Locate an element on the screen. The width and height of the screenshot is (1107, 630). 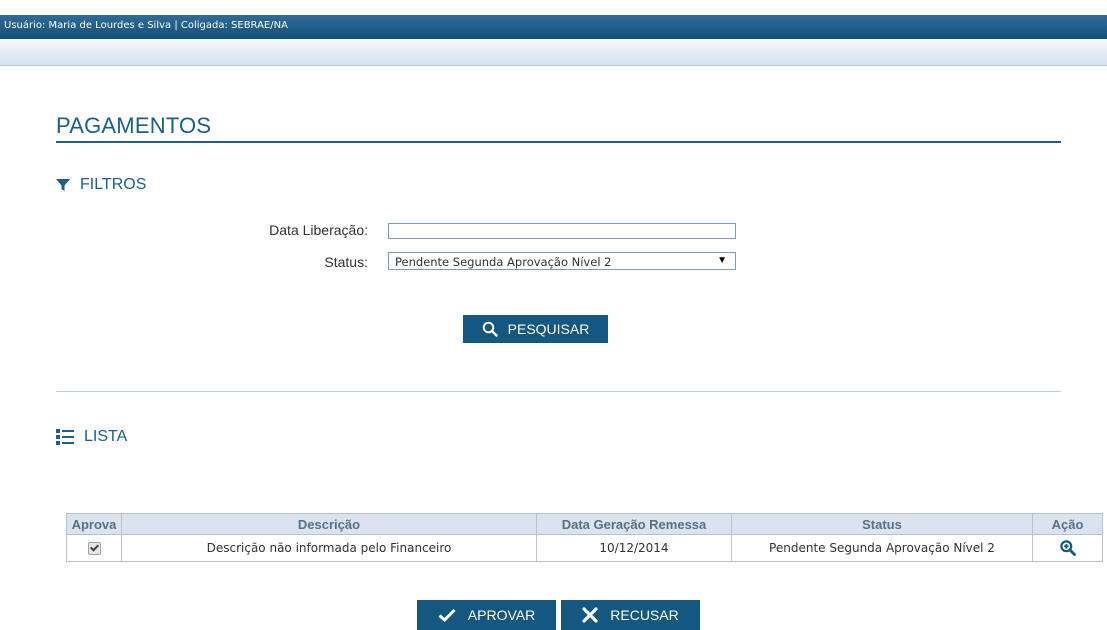
filters-section-header: FILTROS is located at coordinates (101, 185).